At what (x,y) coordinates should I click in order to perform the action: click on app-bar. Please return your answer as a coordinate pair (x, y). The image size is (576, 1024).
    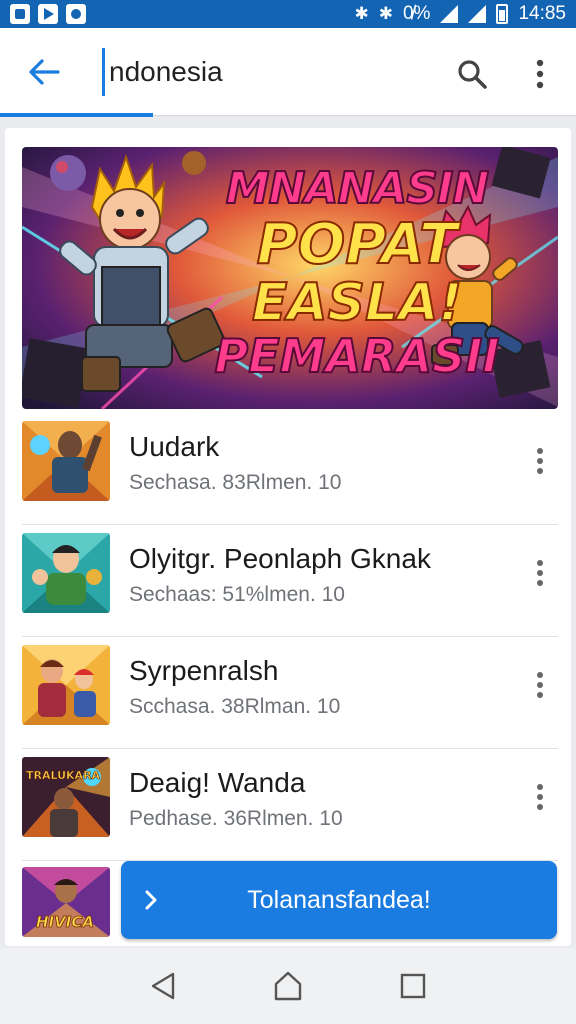
    Looking at the image, I should click on (288, 72).